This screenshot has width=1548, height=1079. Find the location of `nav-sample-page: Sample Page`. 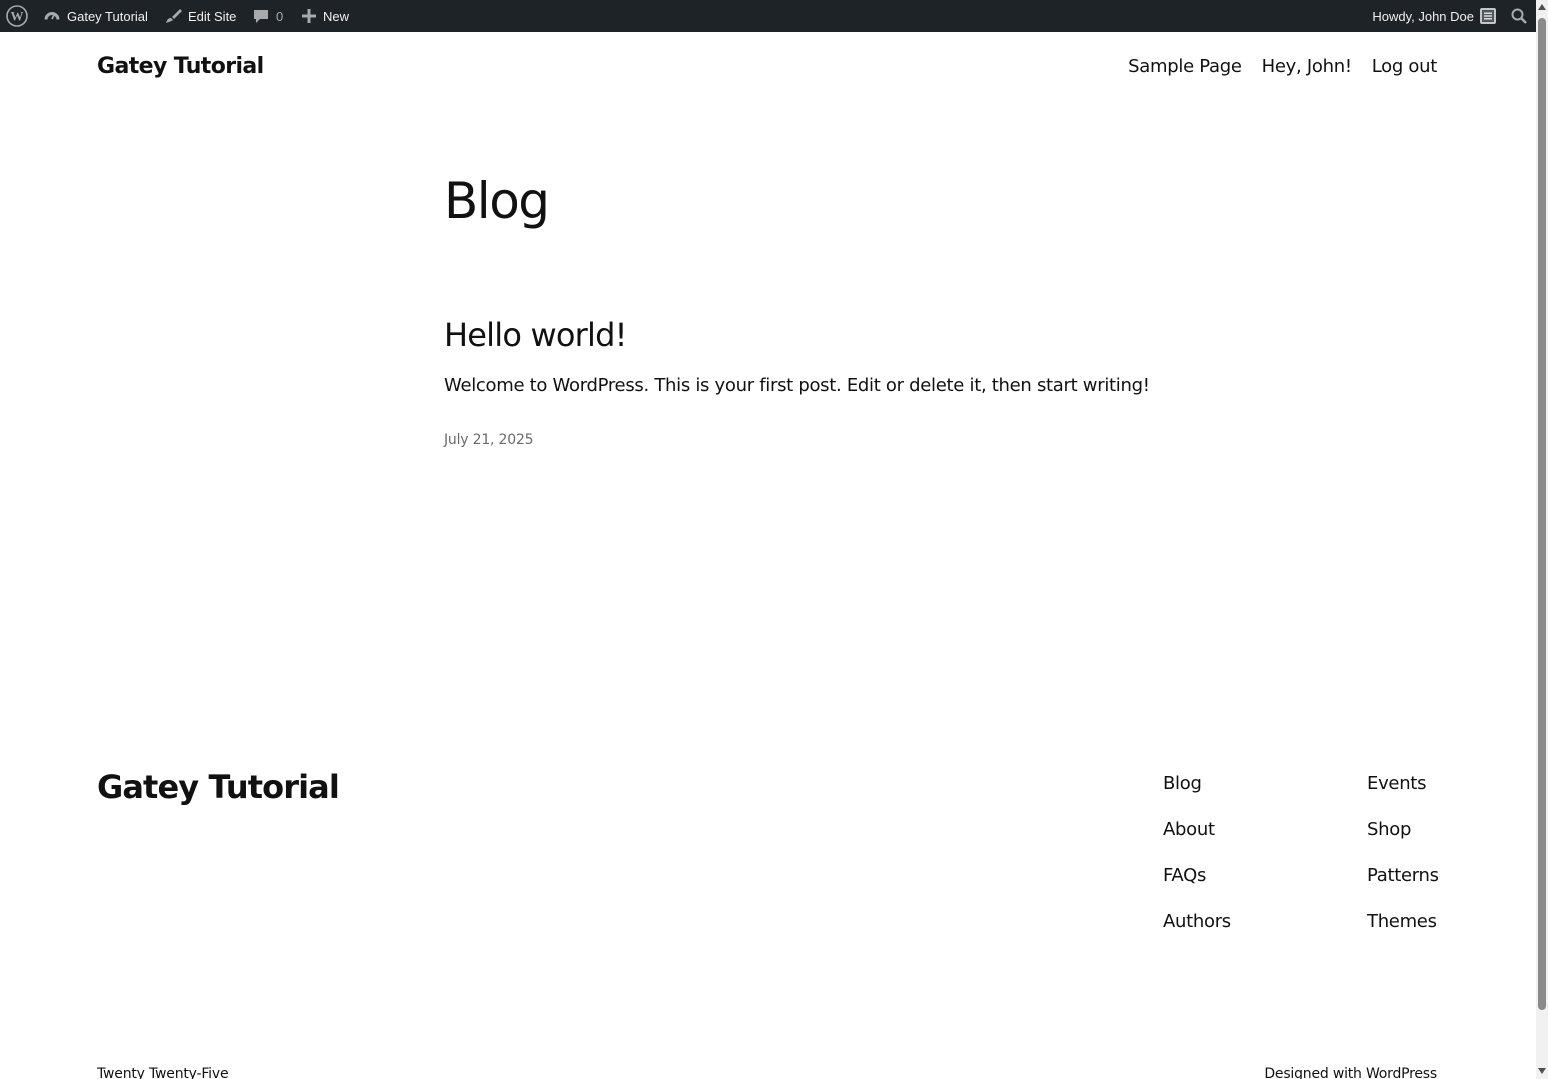

nav-sample-page: Sample Page is located at coordinates (1185, 66).